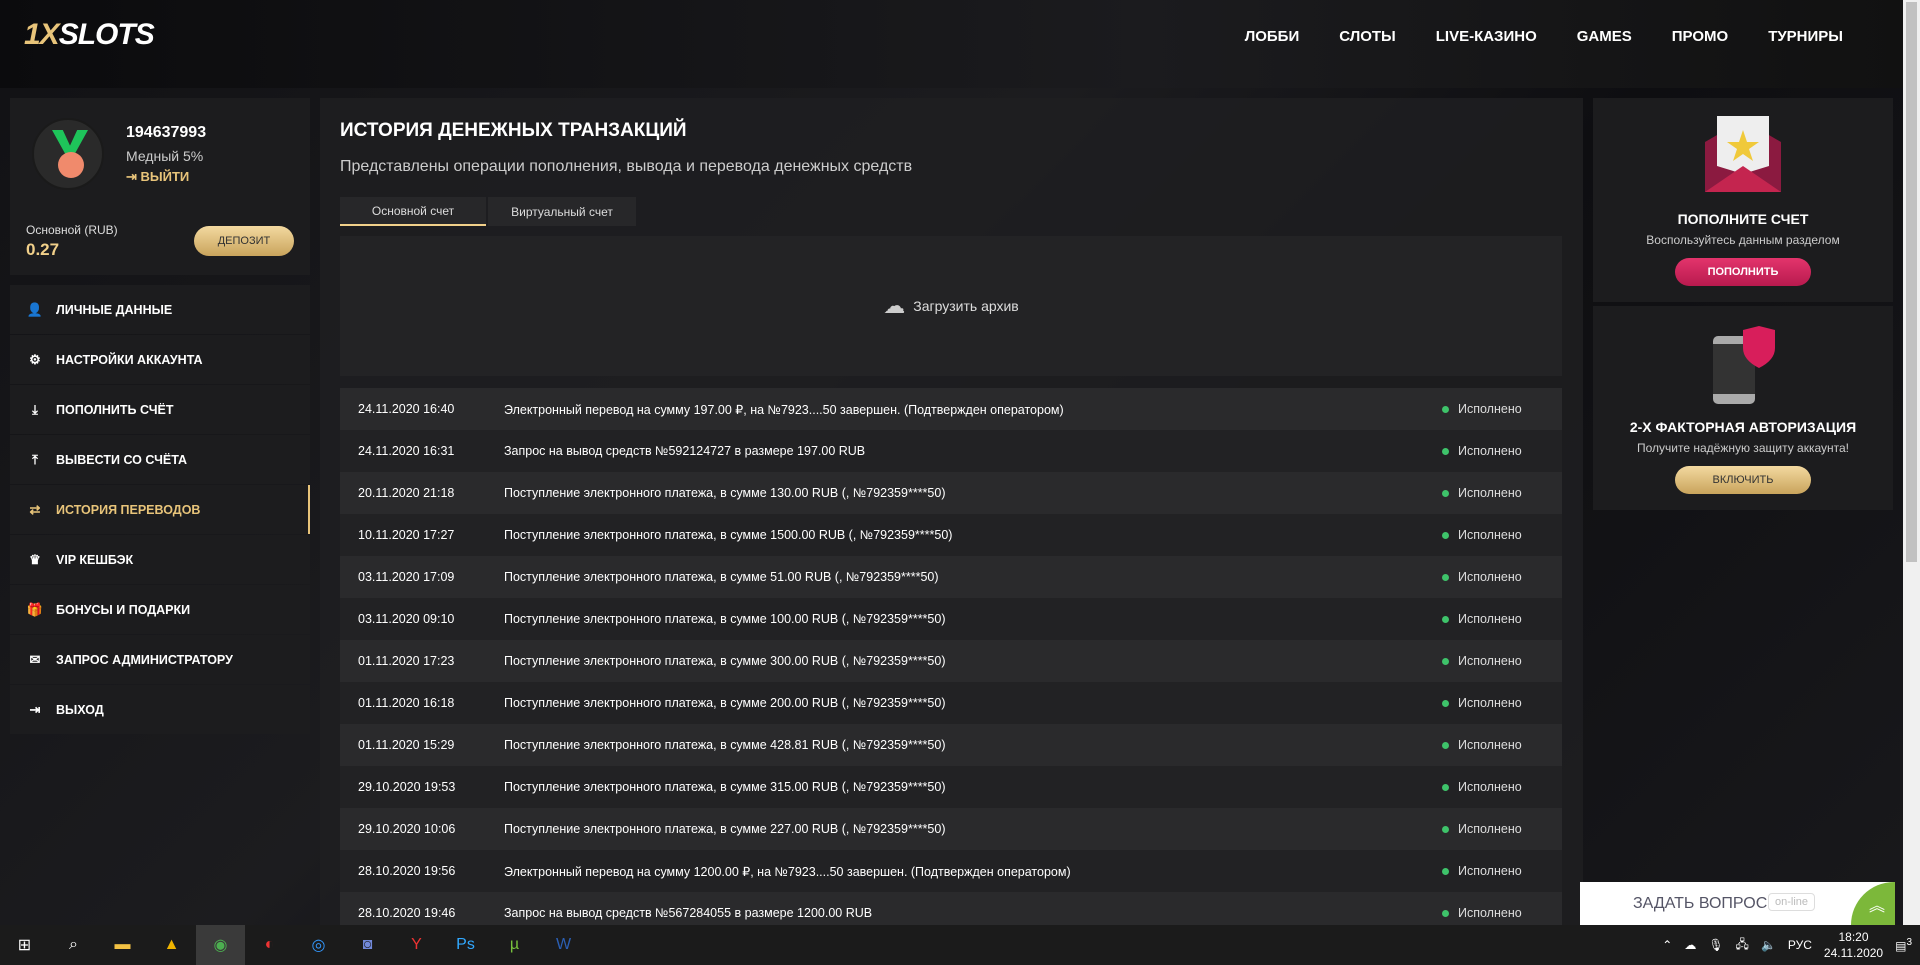  I want to click on ask-question-widget: ЗАДАТЬ ВОПРОС on-line ︽, so click(1737, 903).